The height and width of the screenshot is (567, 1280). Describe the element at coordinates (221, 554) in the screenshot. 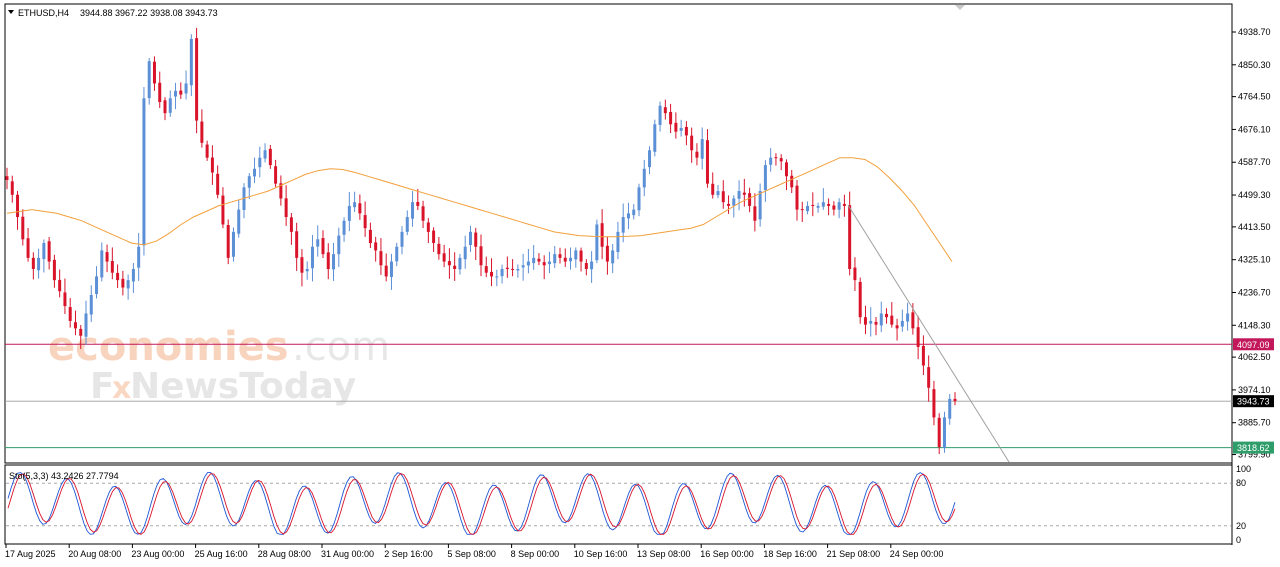

I see `time-tick-label: 25 Aug 16:00` at that location.